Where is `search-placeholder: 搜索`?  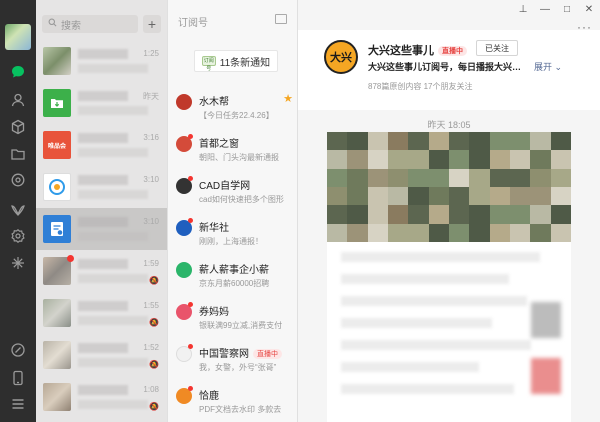 search-placeholder: 搜索 is located at coordinates (71, 26).